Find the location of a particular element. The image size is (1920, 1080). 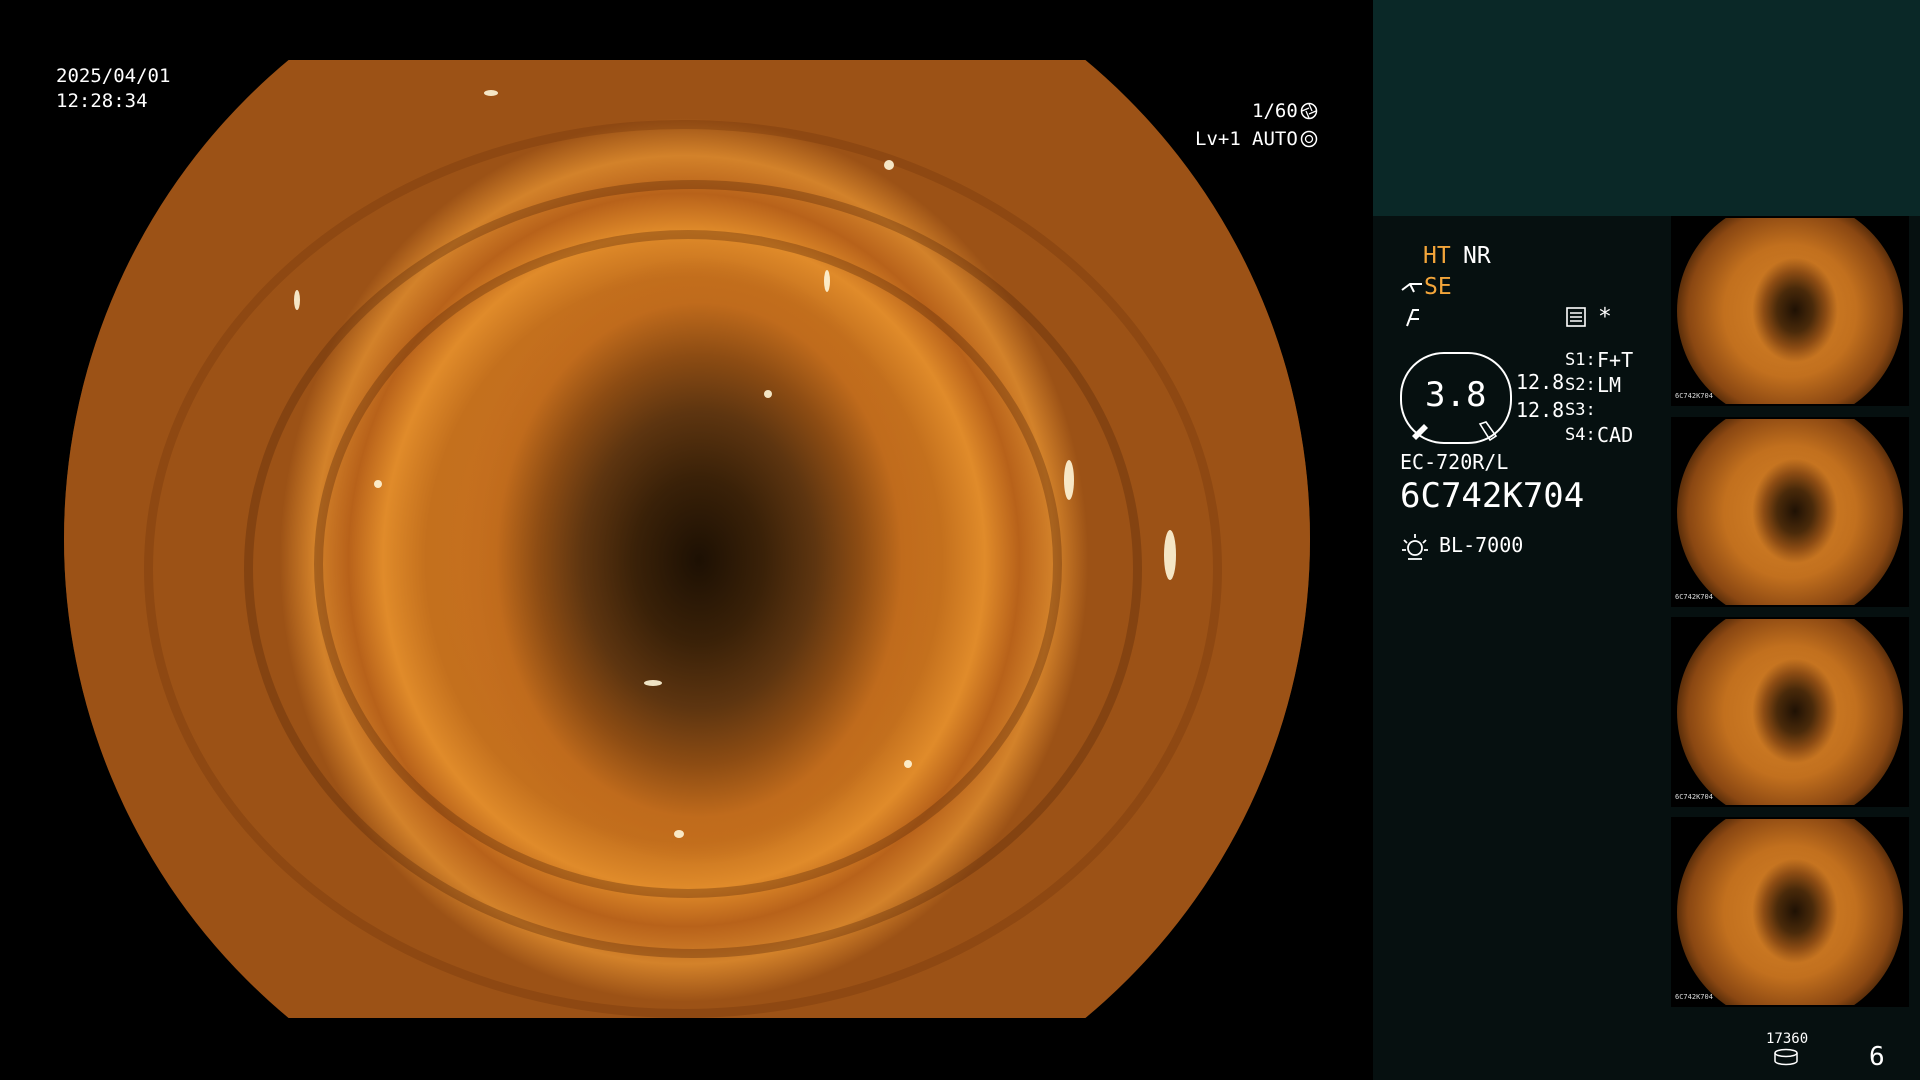

thumbnail-1: 6C742K704 is located at coordinates (1790, 311).